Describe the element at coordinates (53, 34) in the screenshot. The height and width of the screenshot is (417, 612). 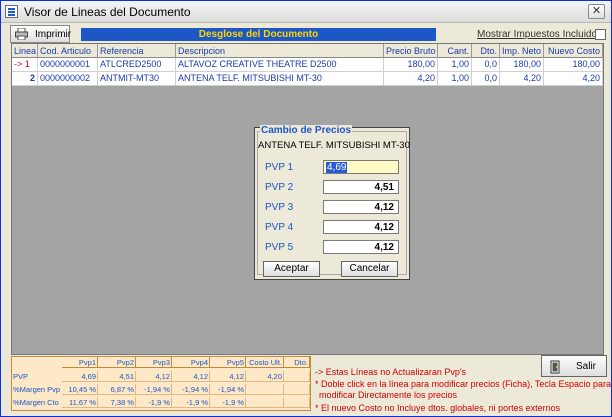
I see `print-label: Imprimir` at that location.